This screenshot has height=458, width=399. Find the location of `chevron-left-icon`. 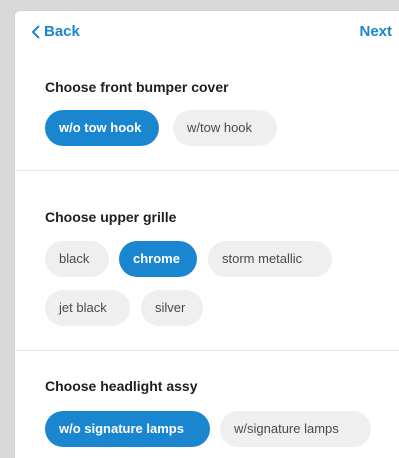

chevron-left-icon is located at coordinates (36, 31).